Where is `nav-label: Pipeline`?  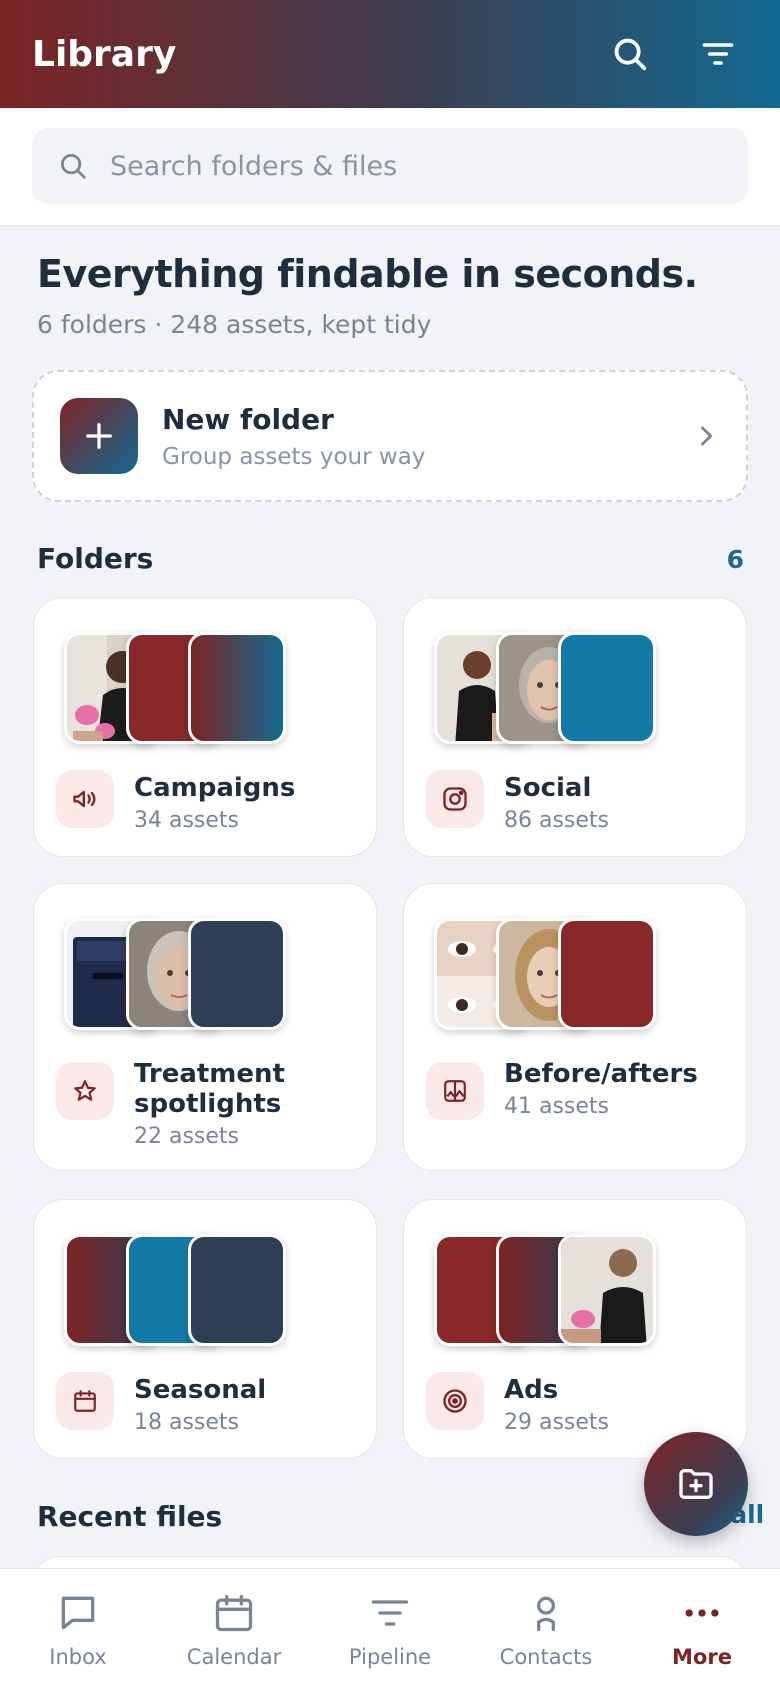 nav-label: Pipeline is located at coordinates (390, 1657).